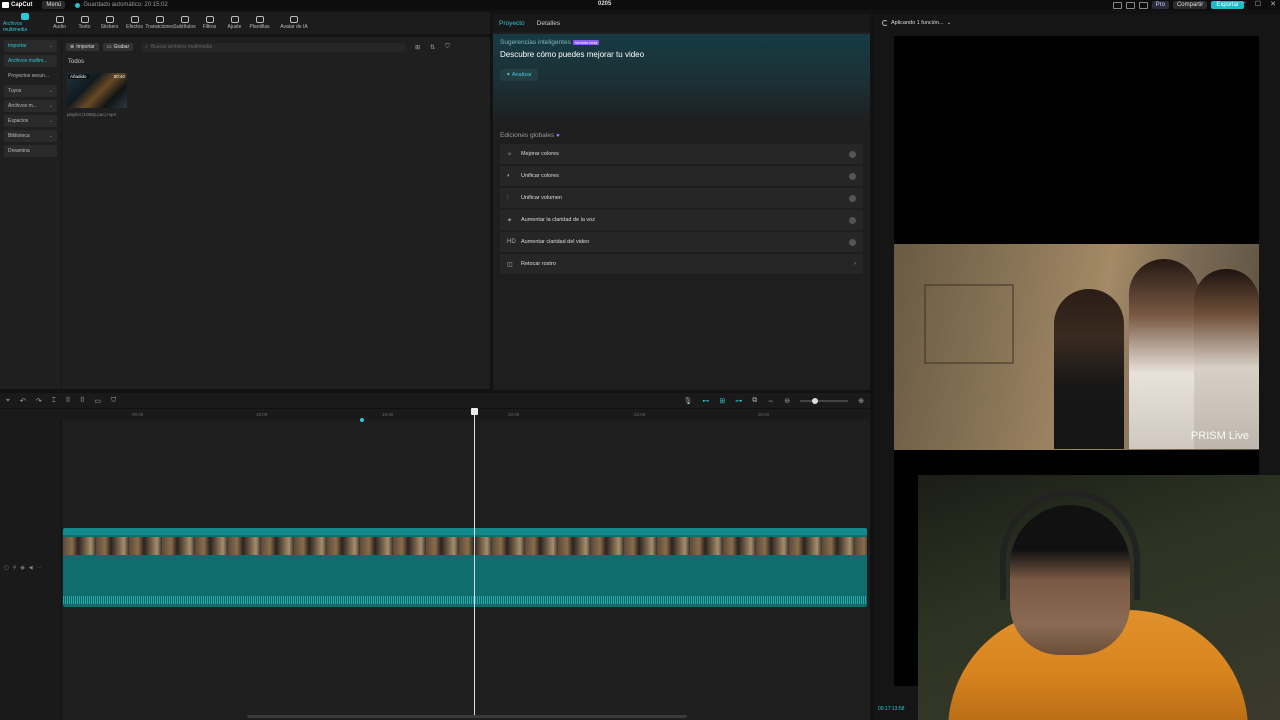 This screenshot has height=720, width=1280. I want to click on sidebar-item-files: Archivos m... ⌄, so click(30, 106).